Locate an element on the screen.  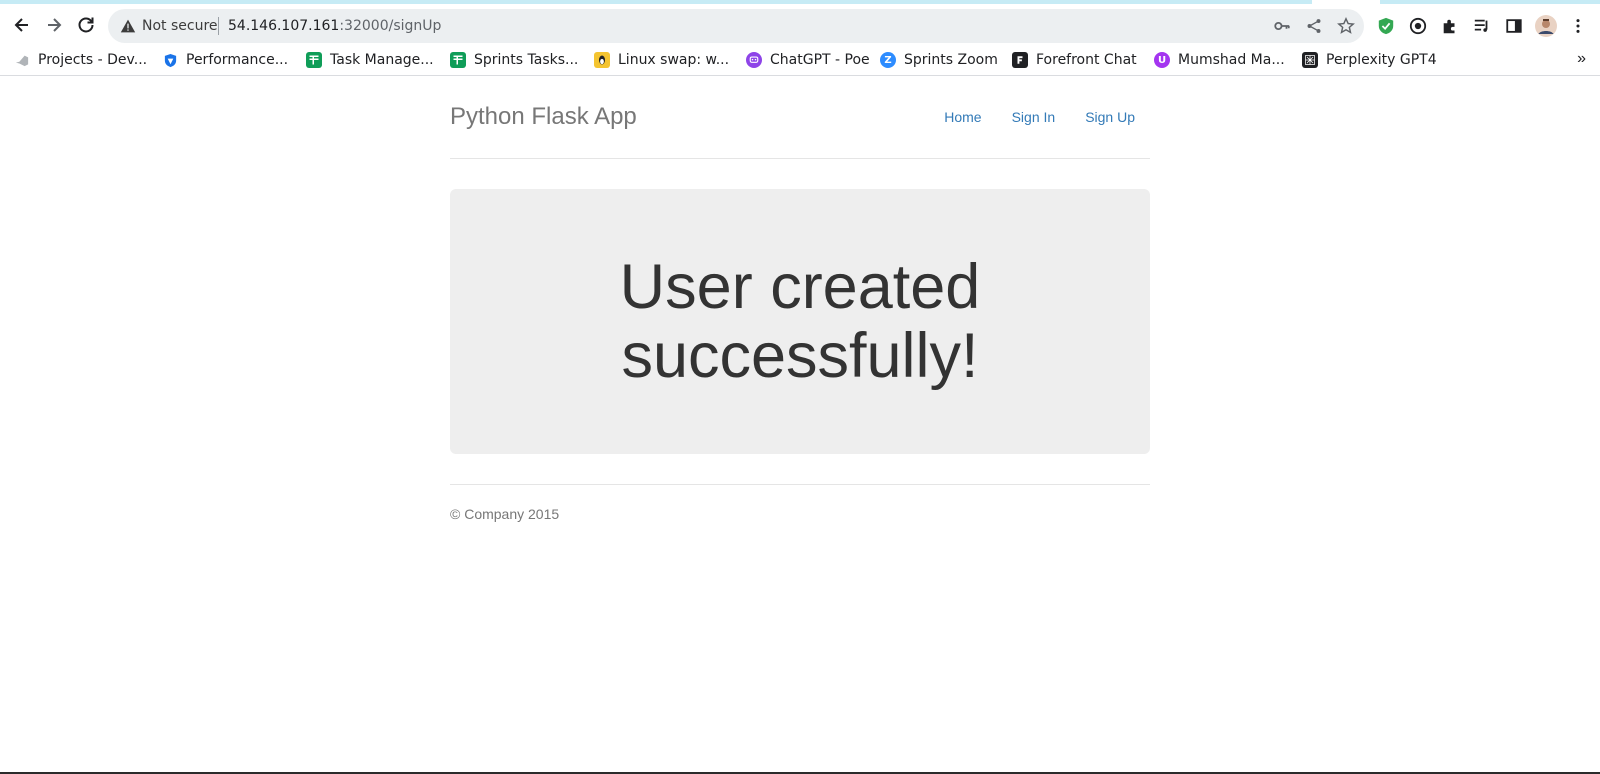
jumbotron: User created successfully! is located at coordinates (800, 321).